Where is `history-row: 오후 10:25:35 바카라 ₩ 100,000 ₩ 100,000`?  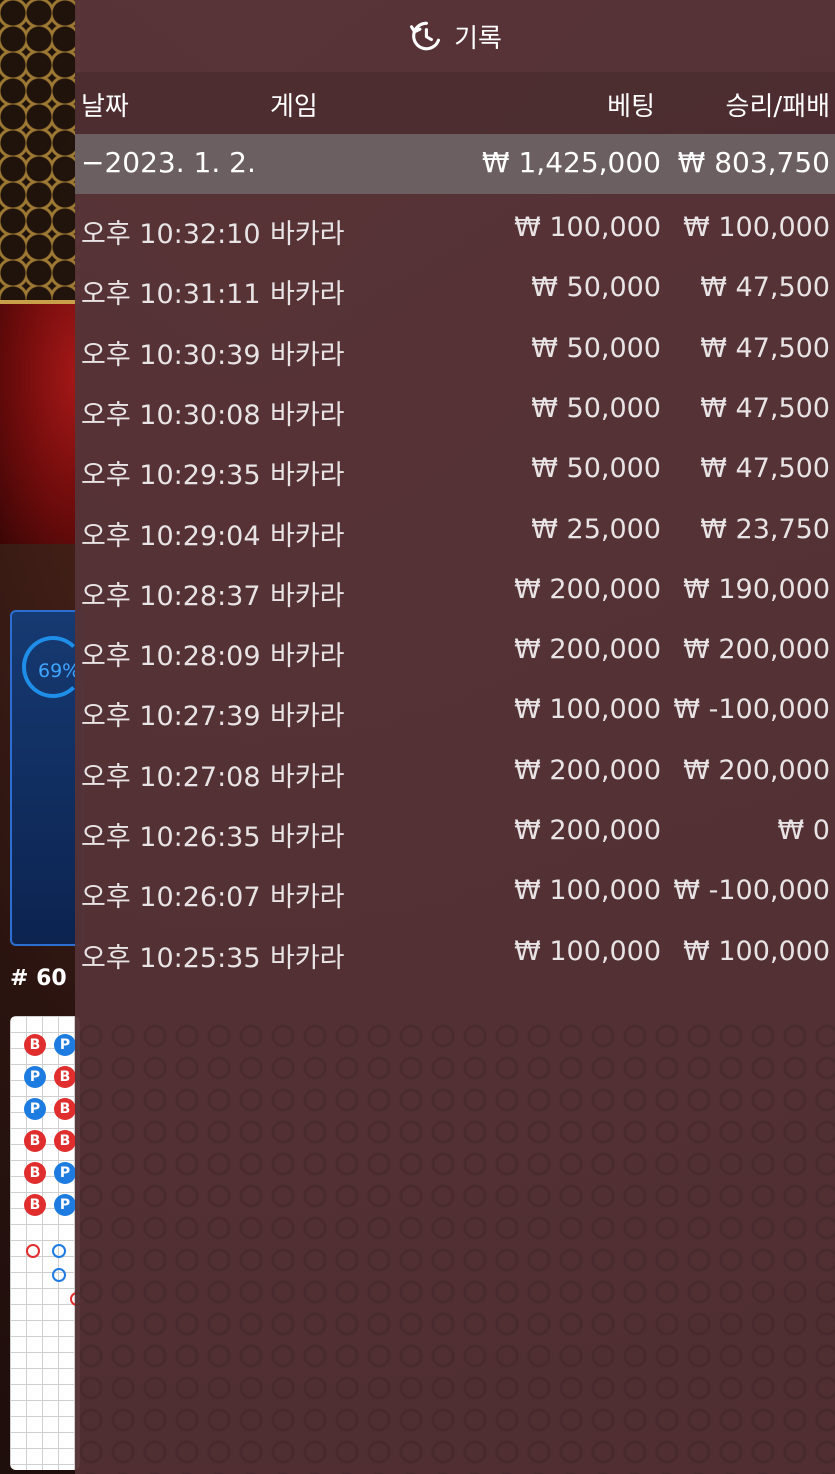
history-row: 오후 10:25:35 바카라 ₩ 100,000 ₩ 100,000 is located at coordinates (455, 954).